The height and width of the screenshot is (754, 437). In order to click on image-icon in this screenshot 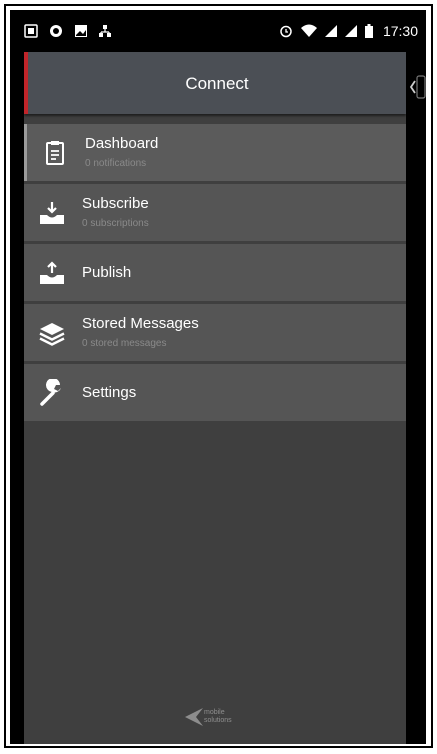, I will do `click(81, 31)`.